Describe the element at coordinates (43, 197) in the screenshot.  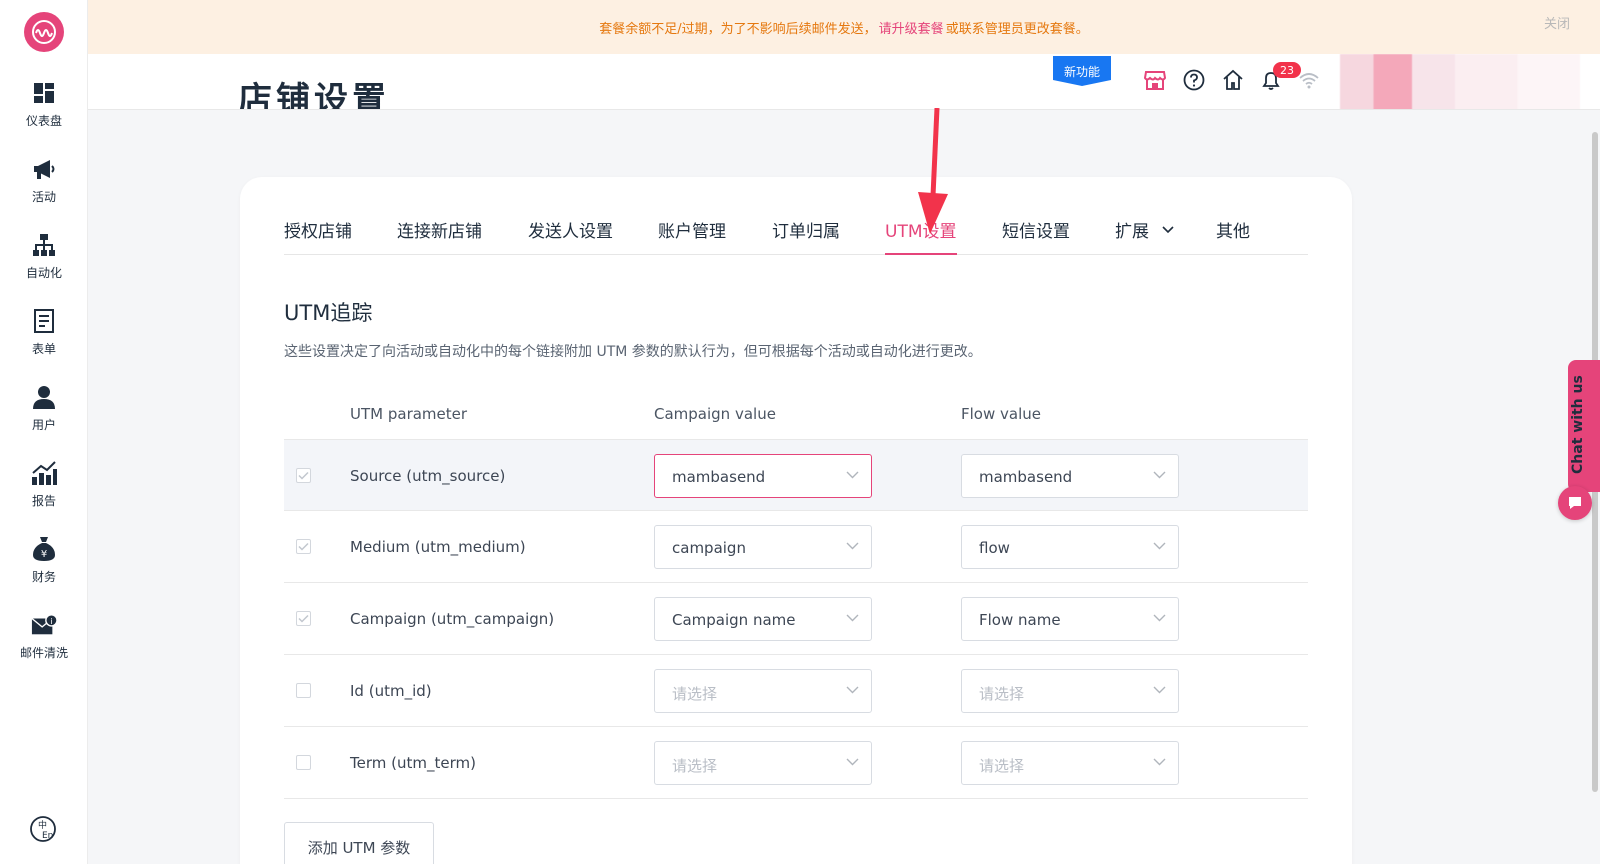
I see `sidebar-item-label: 活动` at that location.